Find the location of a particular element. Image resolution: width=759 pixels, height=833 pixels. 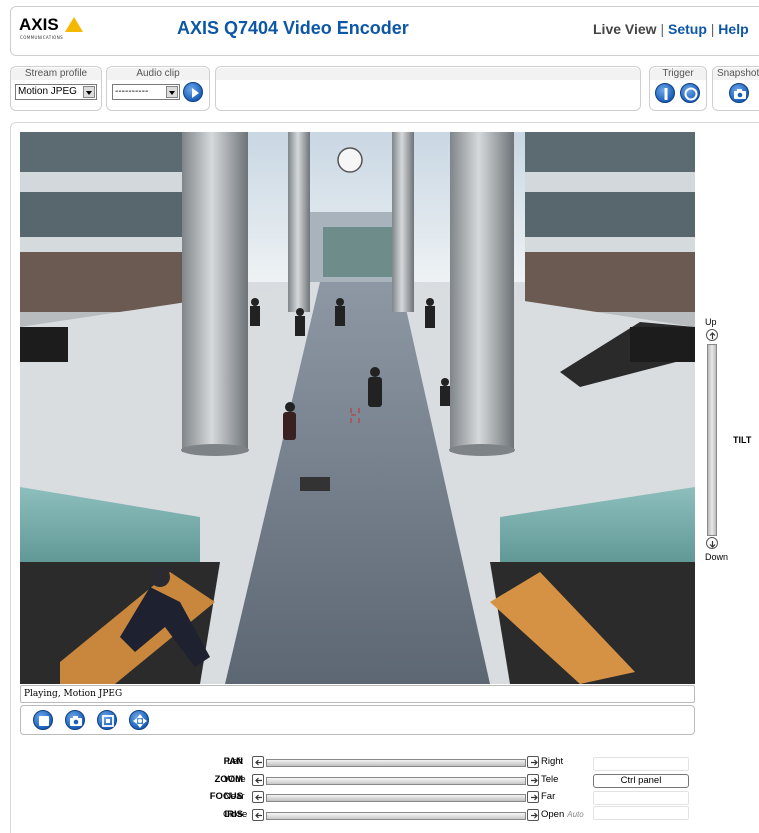

trigger-group: Trigger is located at coordinates (678, 88).